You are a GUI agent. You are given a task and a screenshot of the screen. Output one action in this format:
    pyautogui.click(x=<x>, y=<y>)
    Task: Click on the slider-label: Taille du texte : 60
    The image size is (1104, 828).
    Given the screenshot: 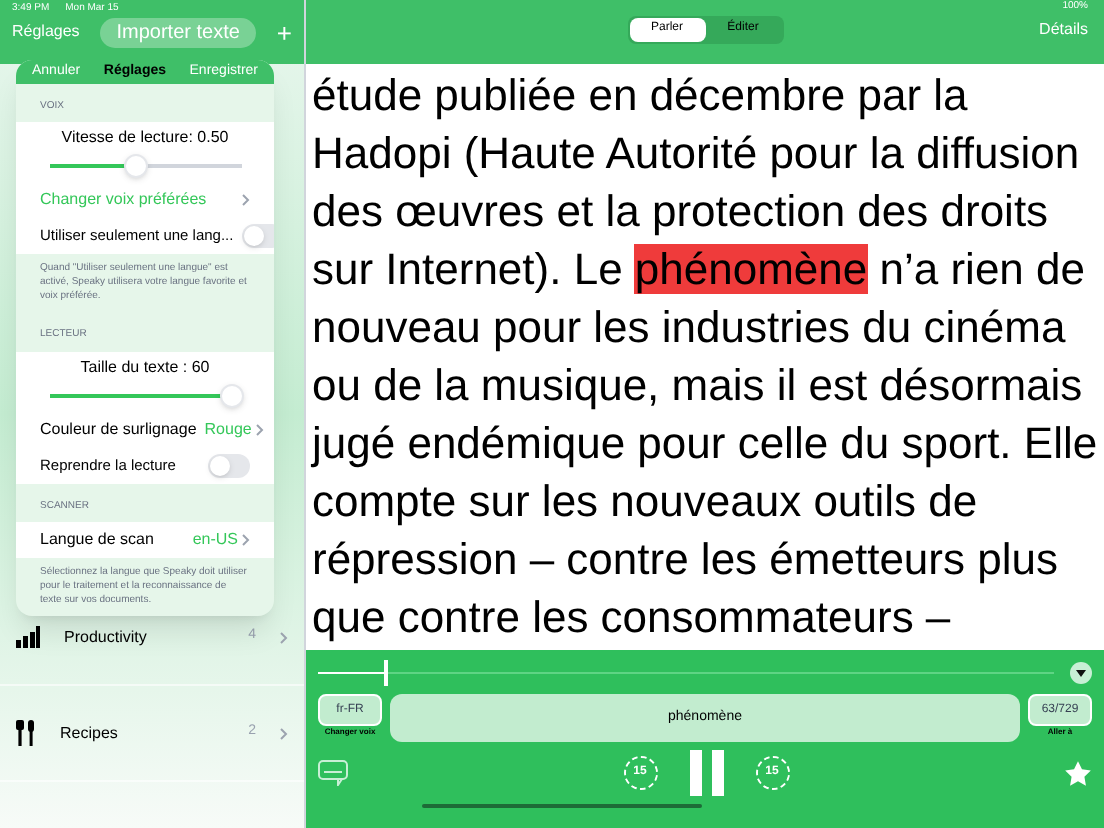 What is the action you would take?
    pyautogui.click(x=145, y=367)
    